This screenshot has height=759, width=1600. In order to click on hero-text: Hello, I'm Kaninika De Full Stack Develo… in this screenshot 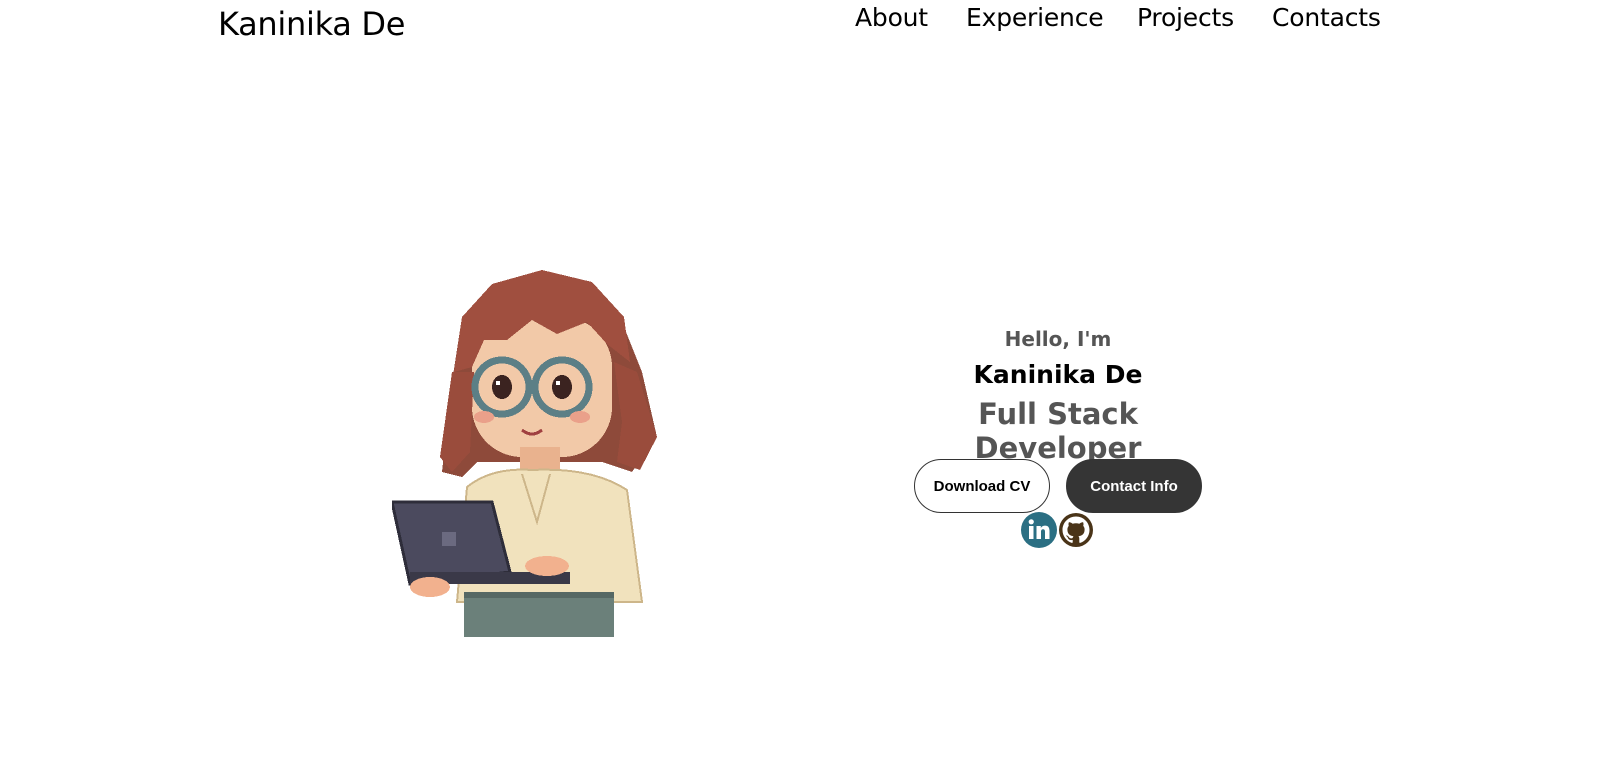, I will do `click(1058, 394)`.